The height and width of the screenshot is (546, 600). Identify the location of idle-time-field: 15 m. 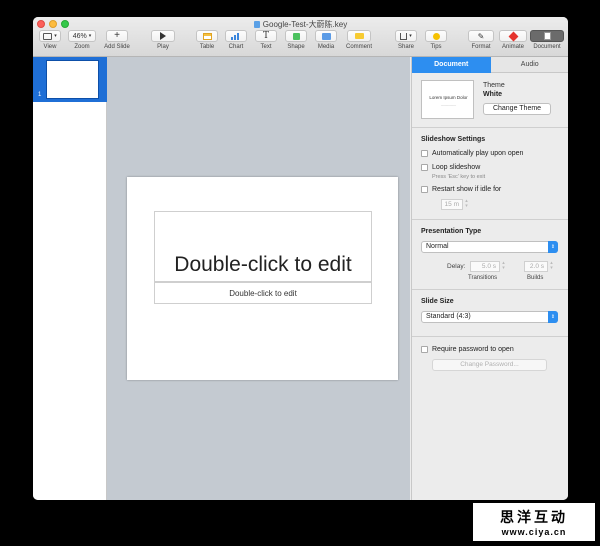
(452, 204).